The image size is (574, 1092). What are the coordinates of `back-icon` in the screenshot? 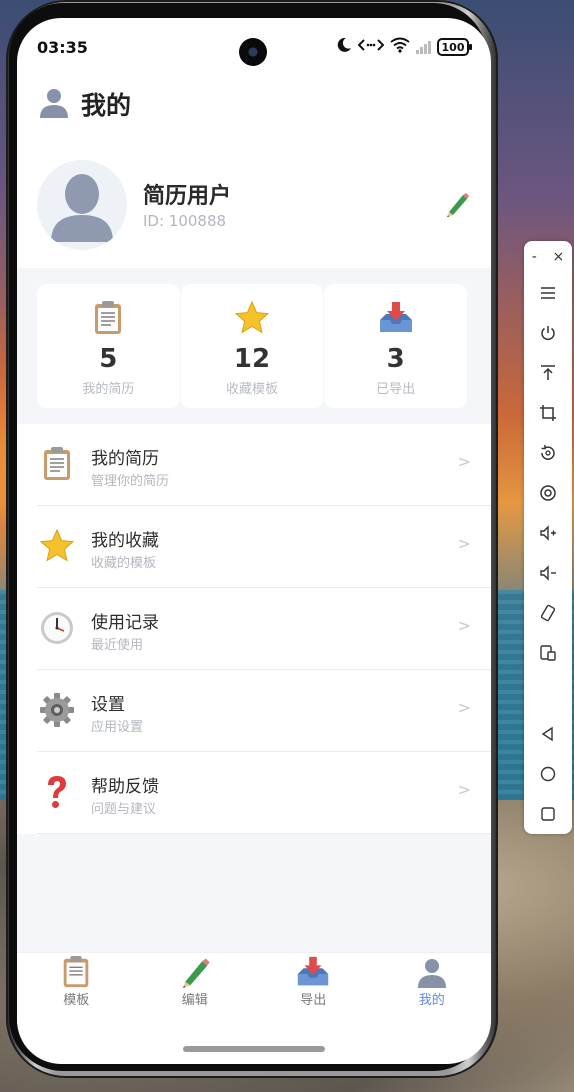 It's located at (548, 734).